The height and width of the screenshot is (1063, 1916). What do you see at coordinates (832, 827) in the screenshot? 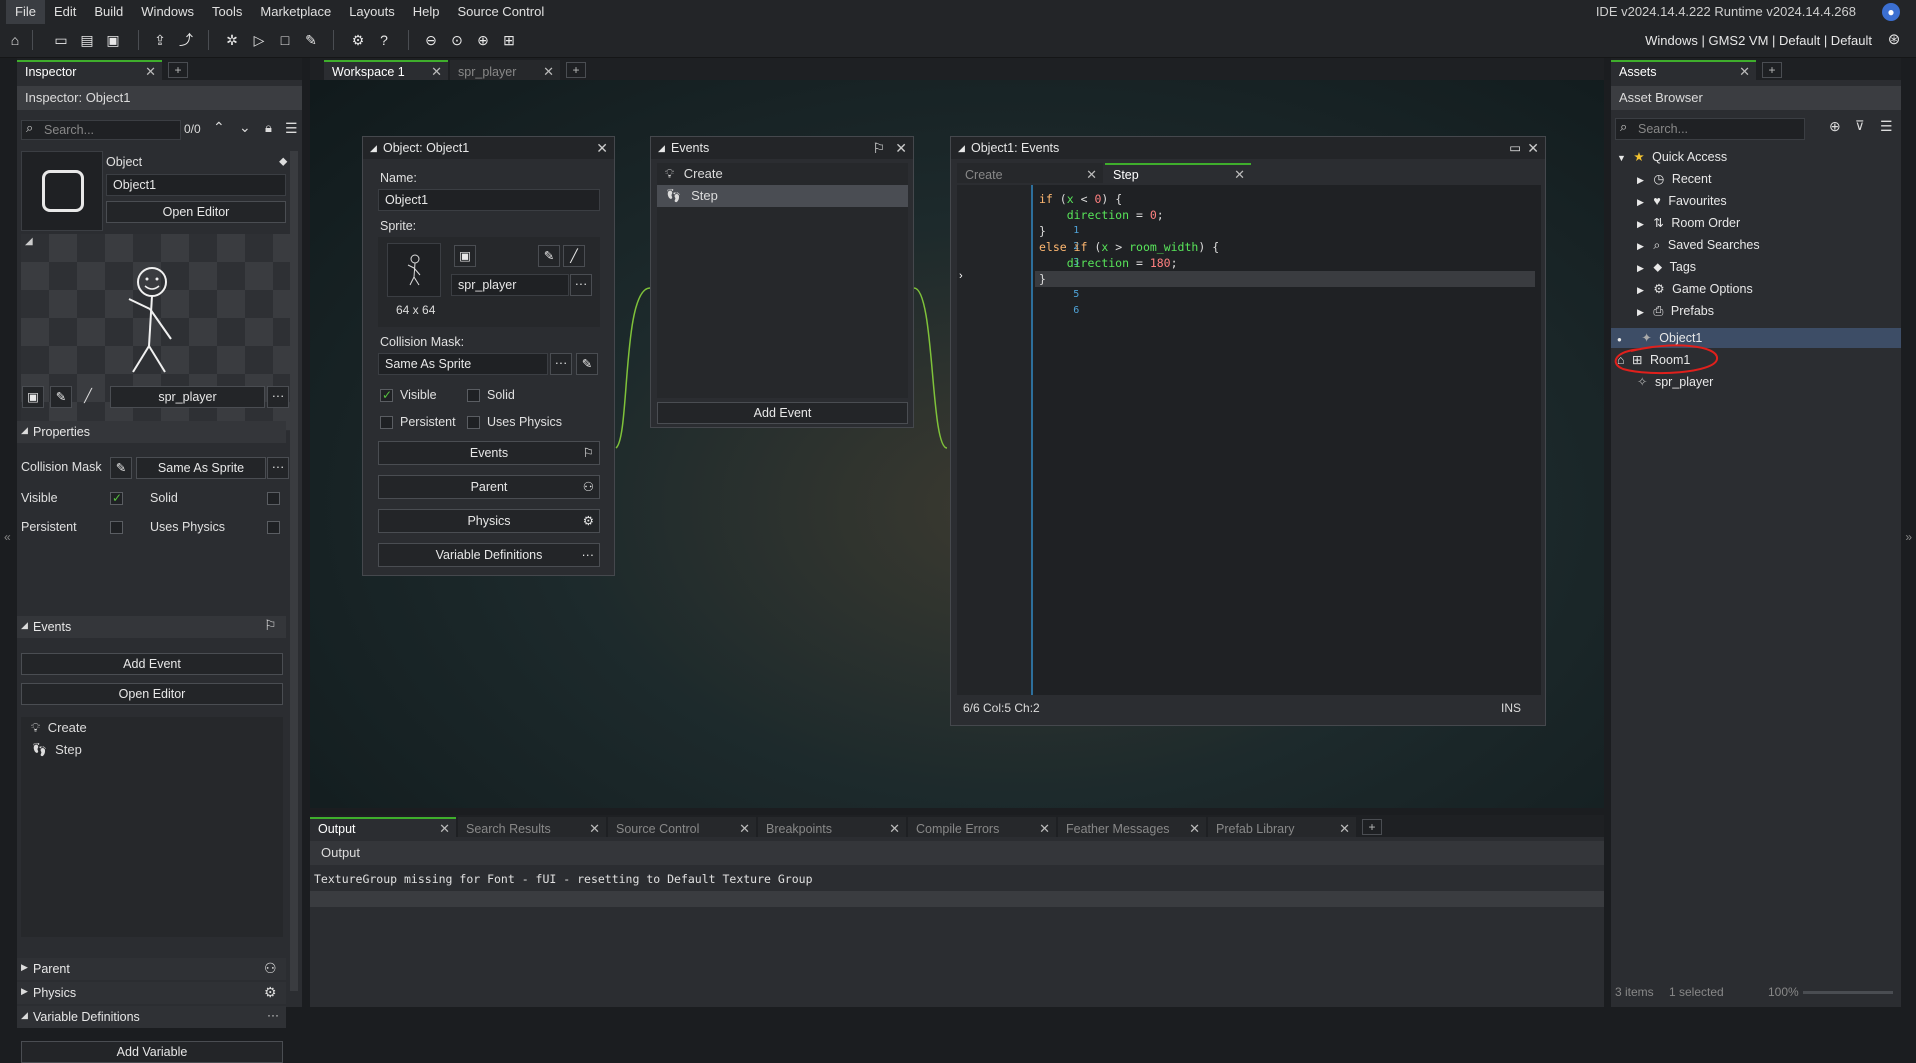
I see `tab-breakpoints: Breakpoints ✕` at bounding box center [832, 827].